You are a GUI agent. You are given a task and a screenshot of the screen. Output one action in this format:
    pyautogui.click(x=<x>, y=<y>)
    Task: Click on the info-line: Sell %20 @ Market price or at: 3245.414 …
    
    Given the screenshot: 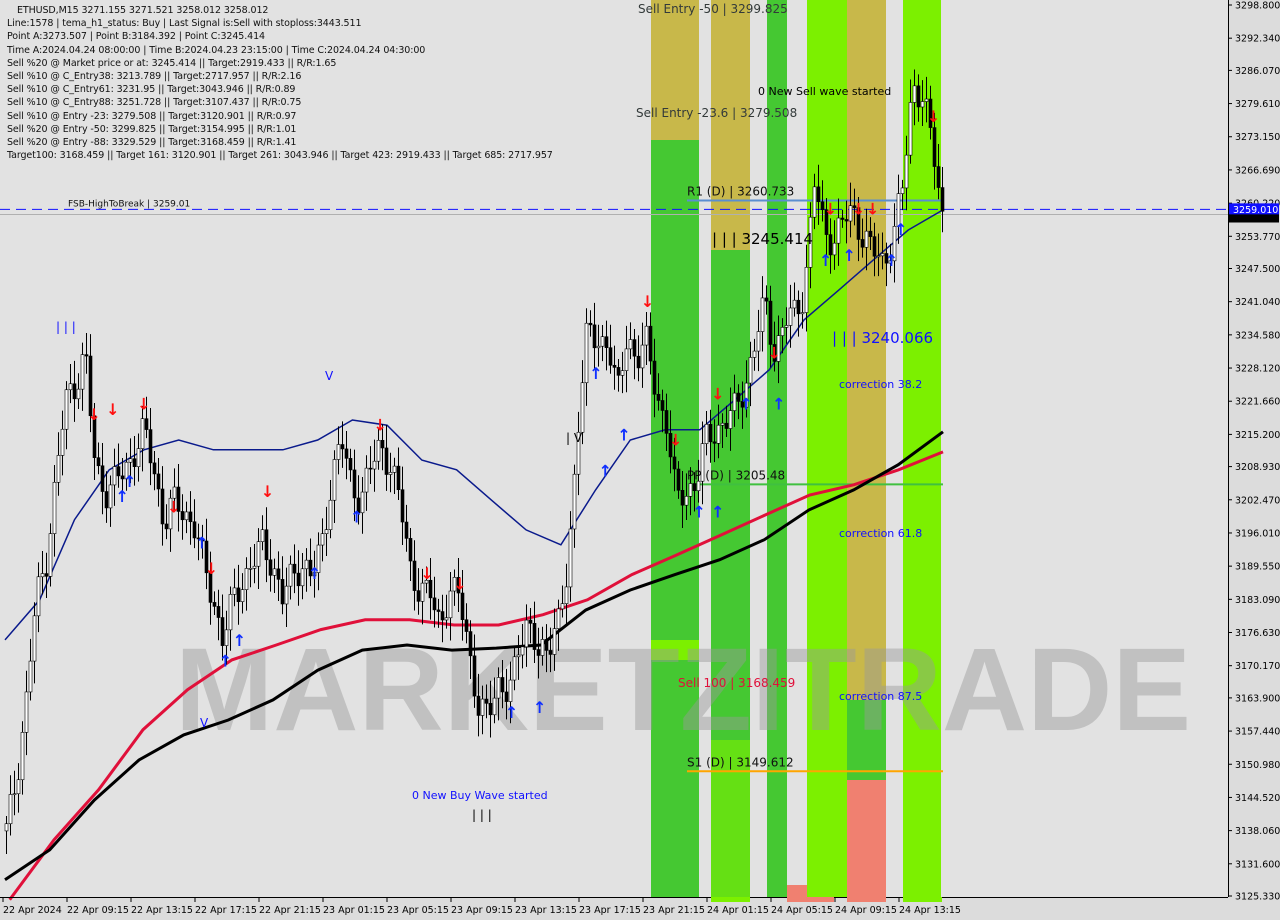 What is the action you would take?
    pyautogui.click(x=172, y=63)
    